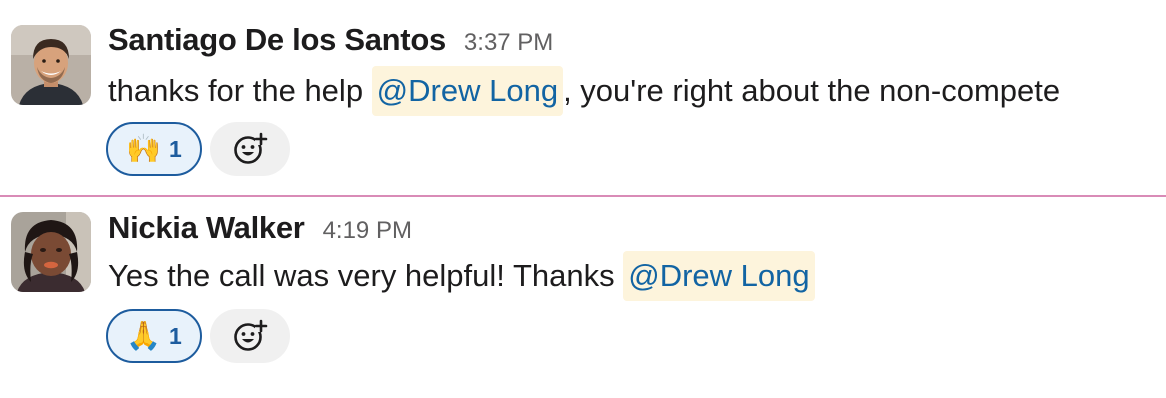  What do you see at coordinates (144, 148) in the screenshot?
I see `raising-hands-emoji-icon: 🙌` at bounding box center [144, 148].